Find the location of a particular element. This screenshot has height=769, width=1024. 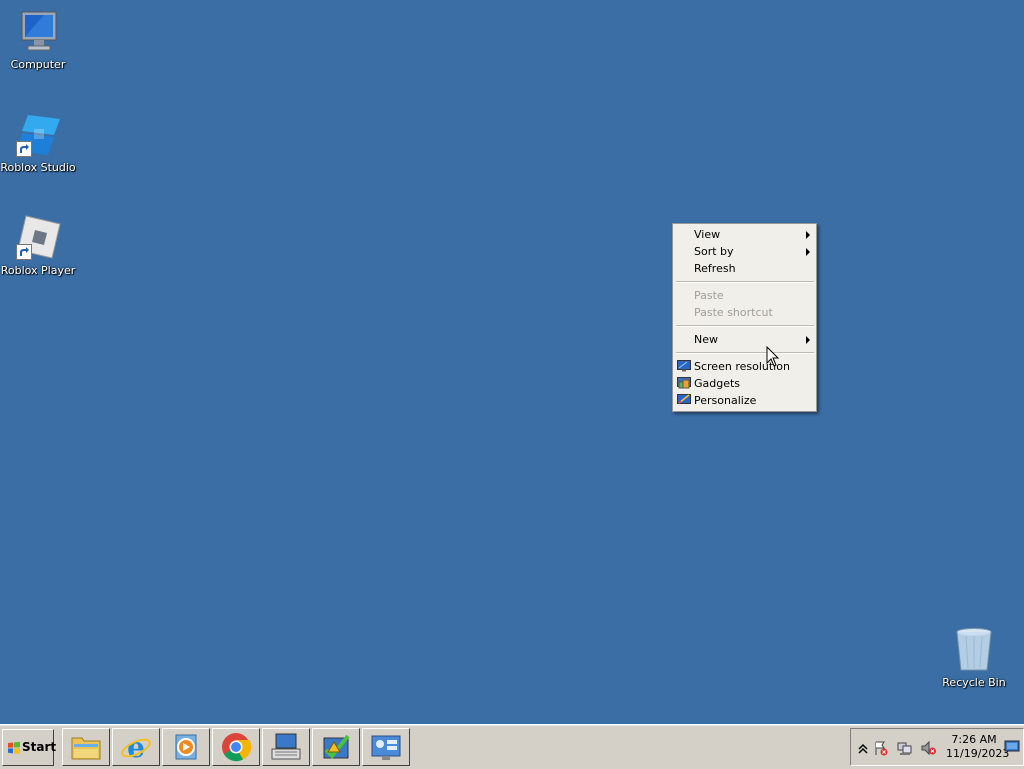

network-icon is located at coordinates (905, 748).